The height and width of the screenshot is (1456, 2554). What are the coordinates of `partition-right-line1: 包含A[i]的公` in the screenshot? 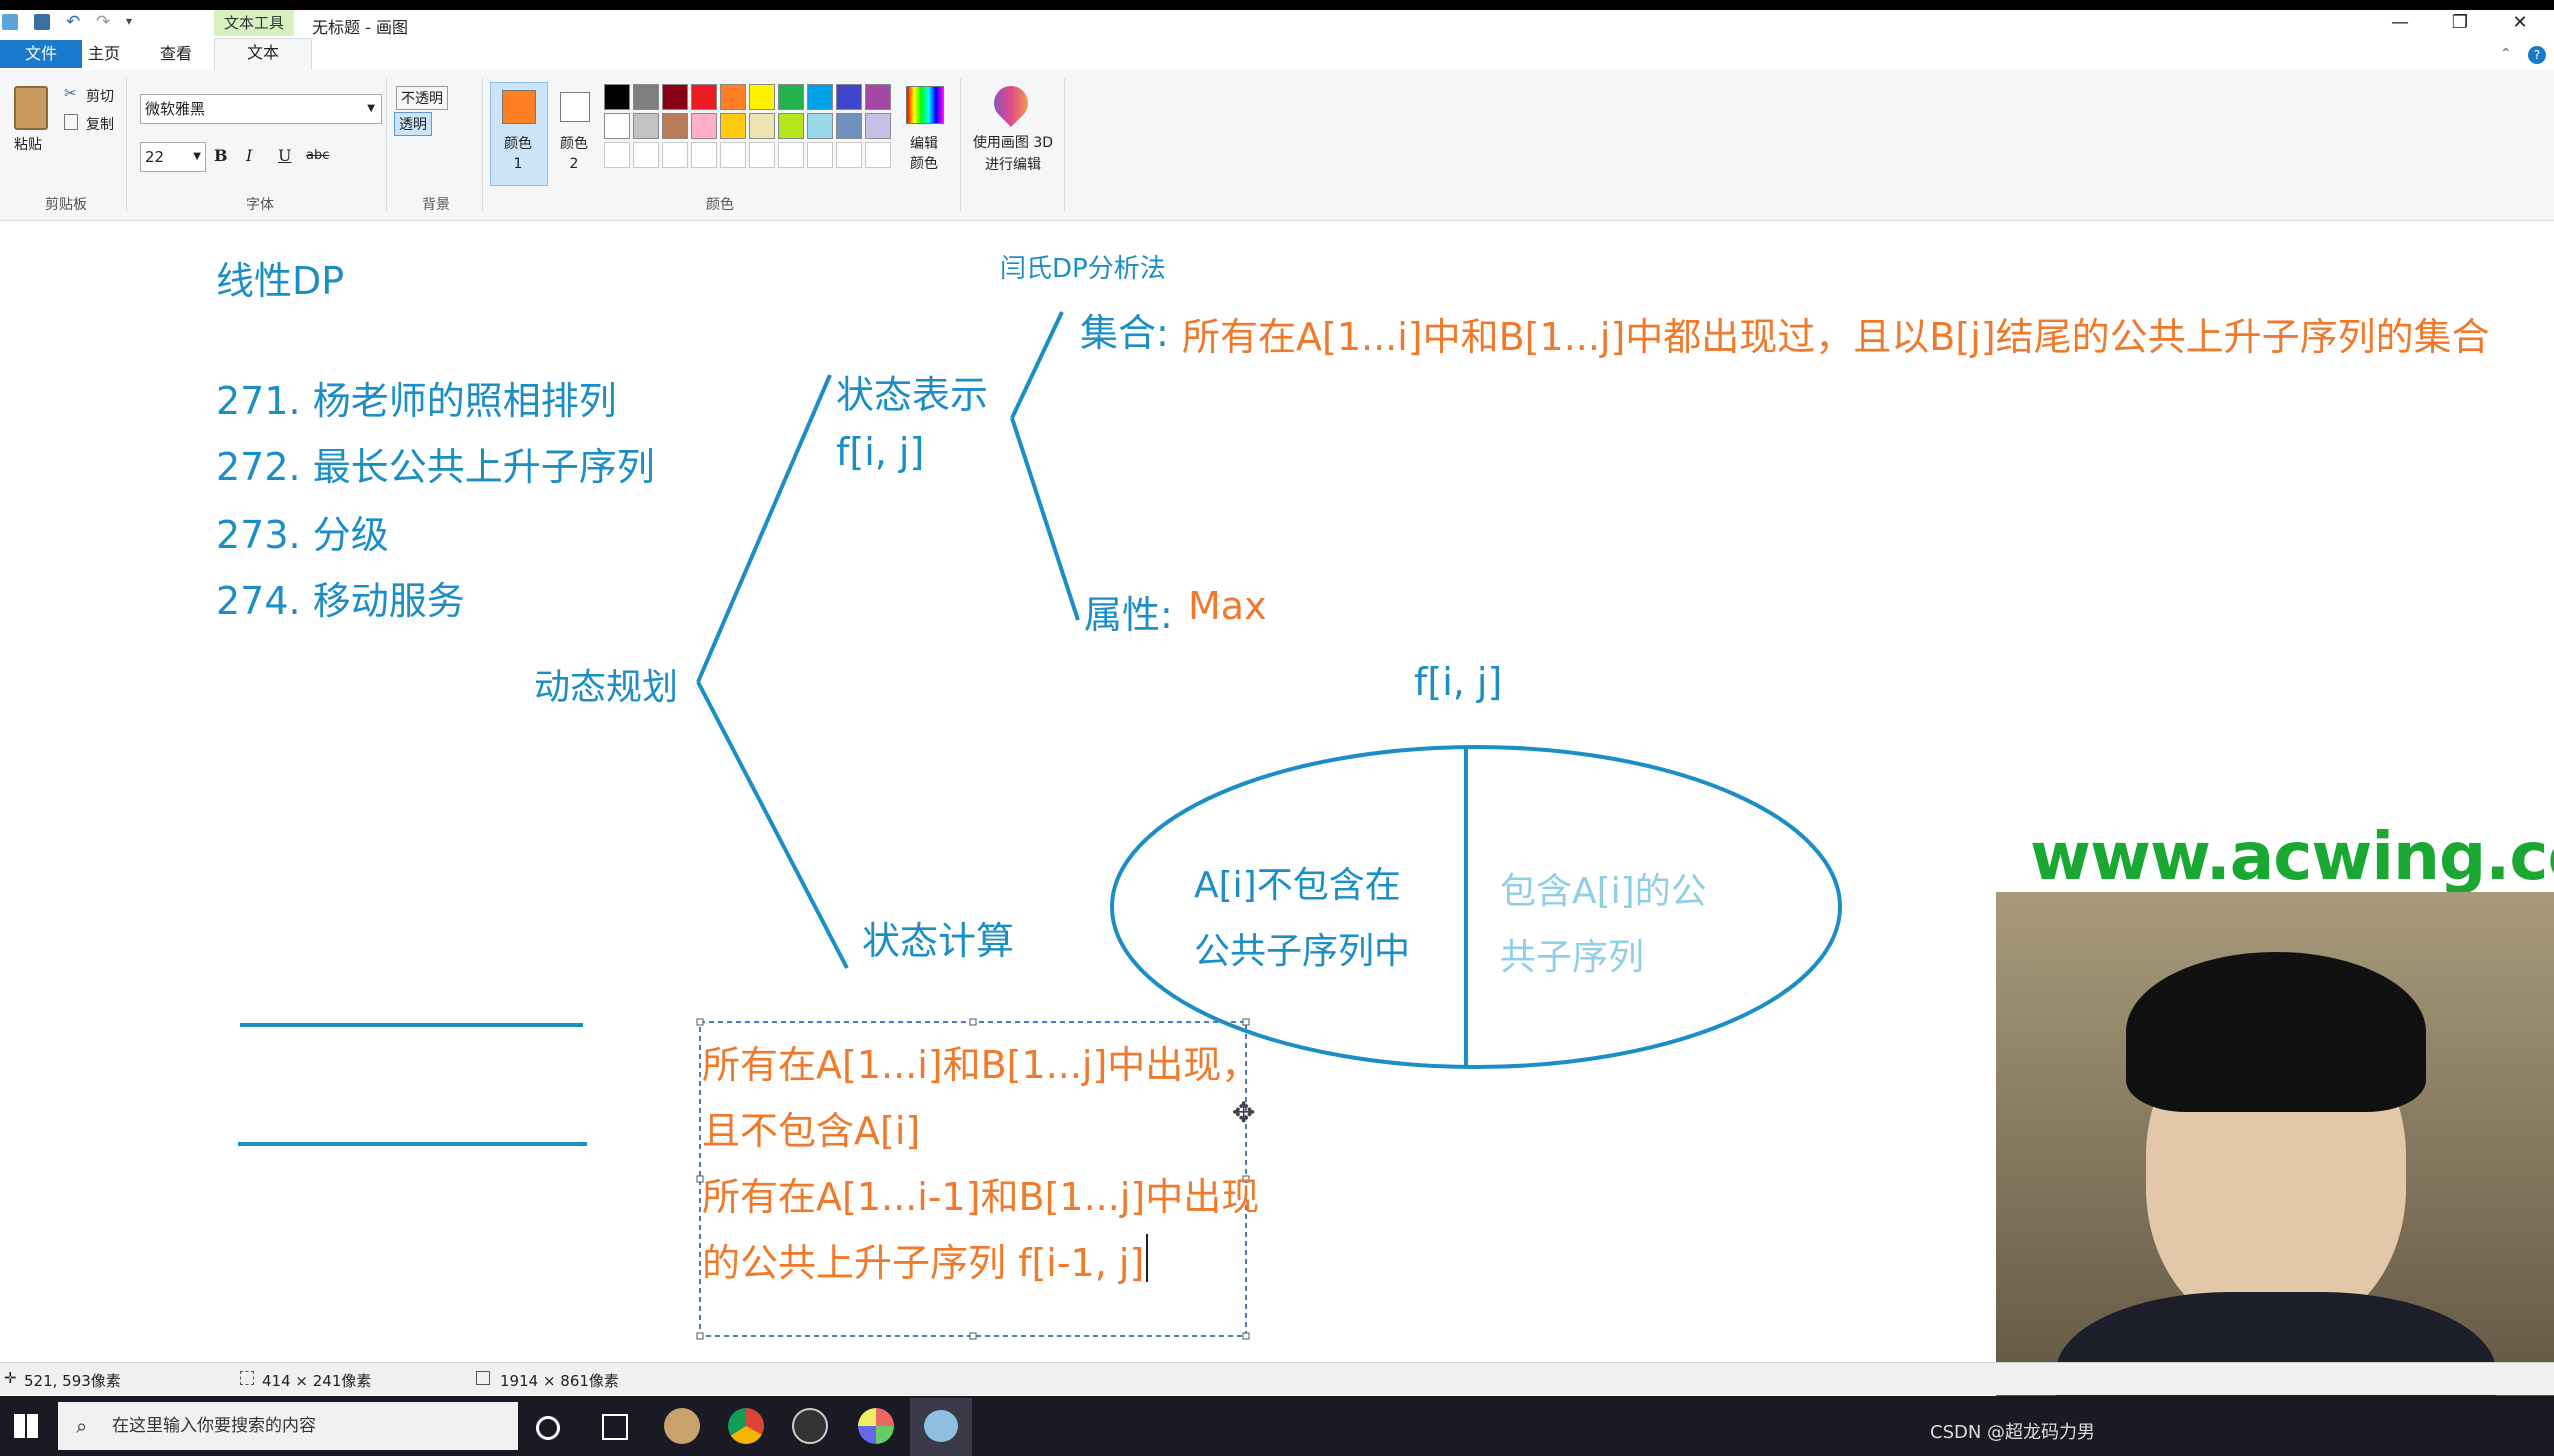 It's located at (1603, 891).